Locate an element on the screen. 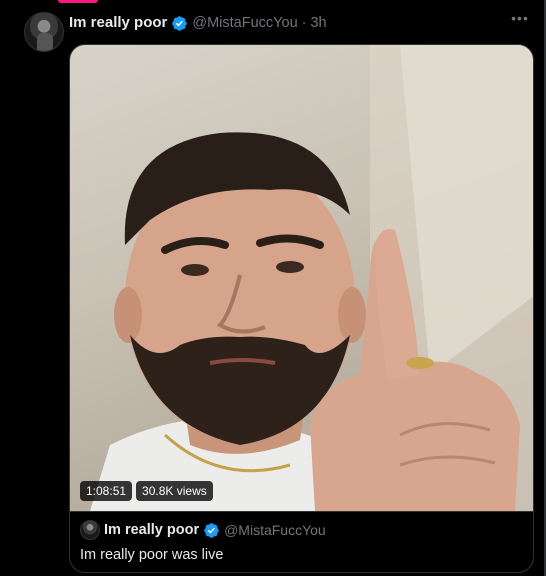 Image resolution: width=546 pixels, height=576 pixels. tweet-header: Im really poor @MistaFuccYou · 3h is located at coordinates (198, 23).